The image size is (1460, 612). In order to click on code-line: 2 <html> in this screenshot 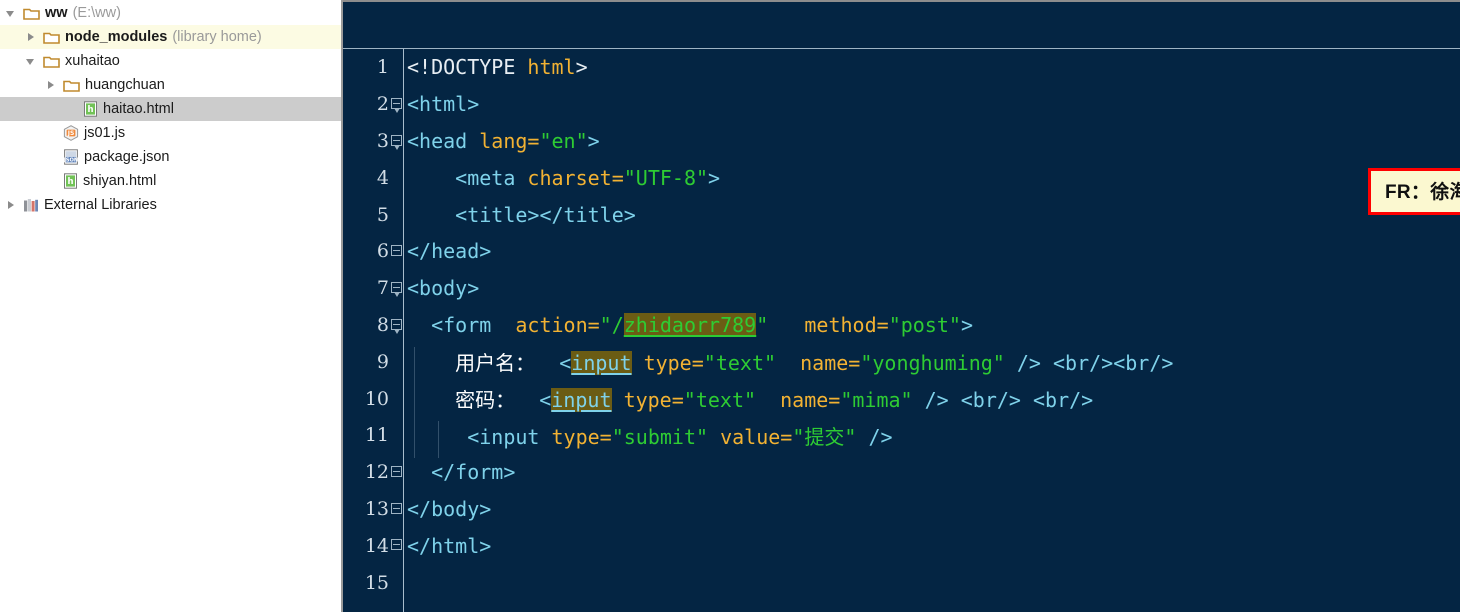, I will do `click(901, 104)`.